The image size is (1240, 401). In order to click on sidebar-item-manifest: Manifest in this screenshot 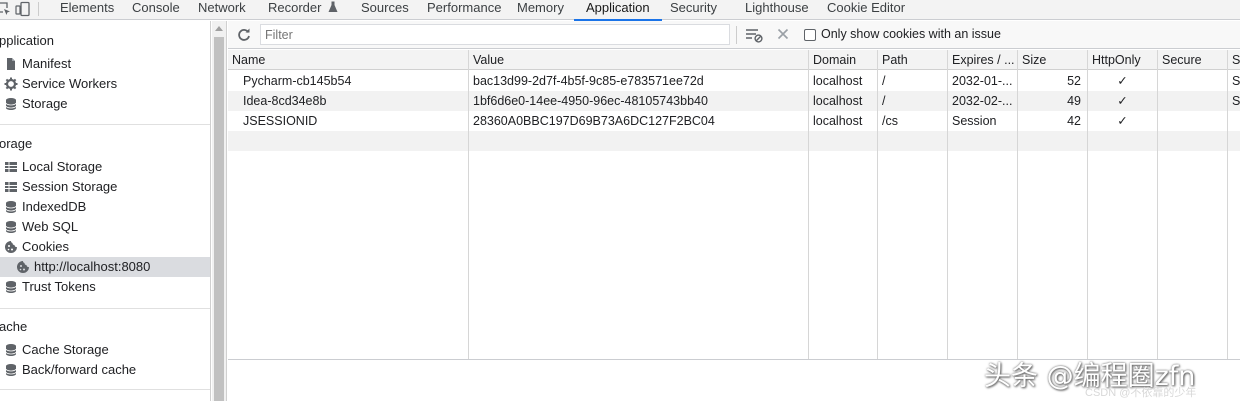, I will do `click(105, 64)`.